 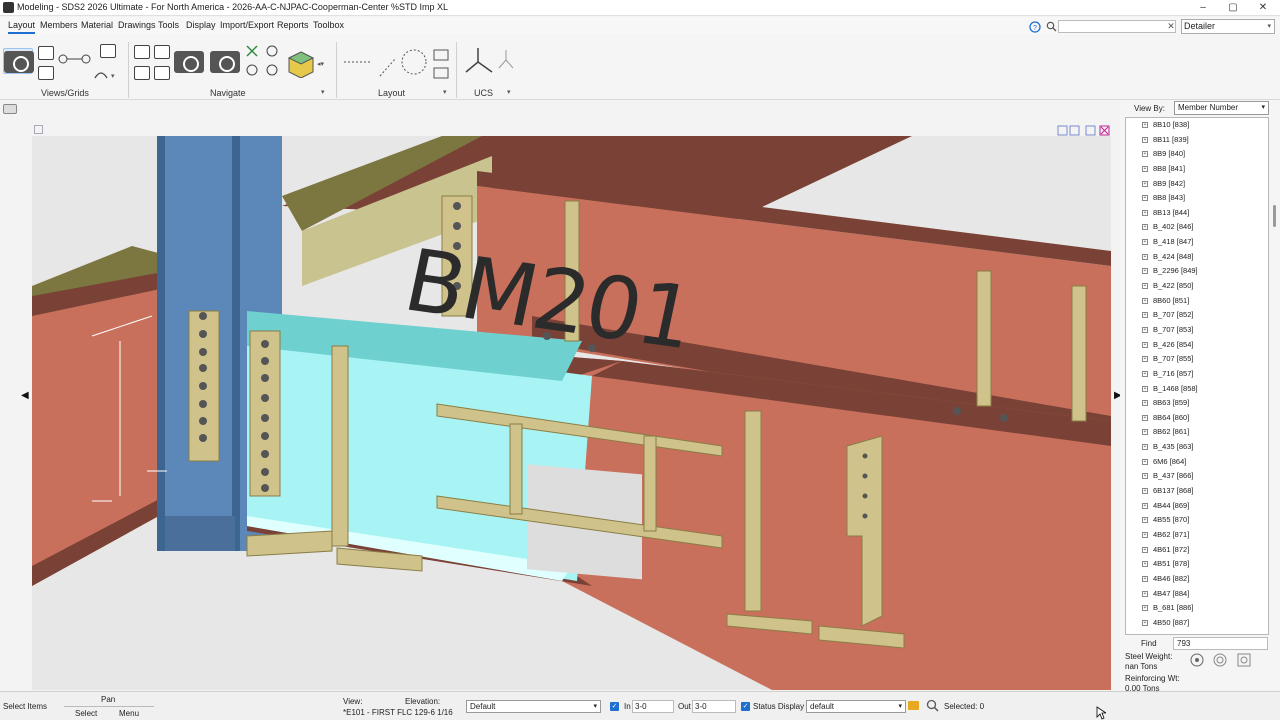 What do you see at coordinates (142, 73) in the screenshot?
I see `zoom-out-icon` at bounding box center [142, 73].